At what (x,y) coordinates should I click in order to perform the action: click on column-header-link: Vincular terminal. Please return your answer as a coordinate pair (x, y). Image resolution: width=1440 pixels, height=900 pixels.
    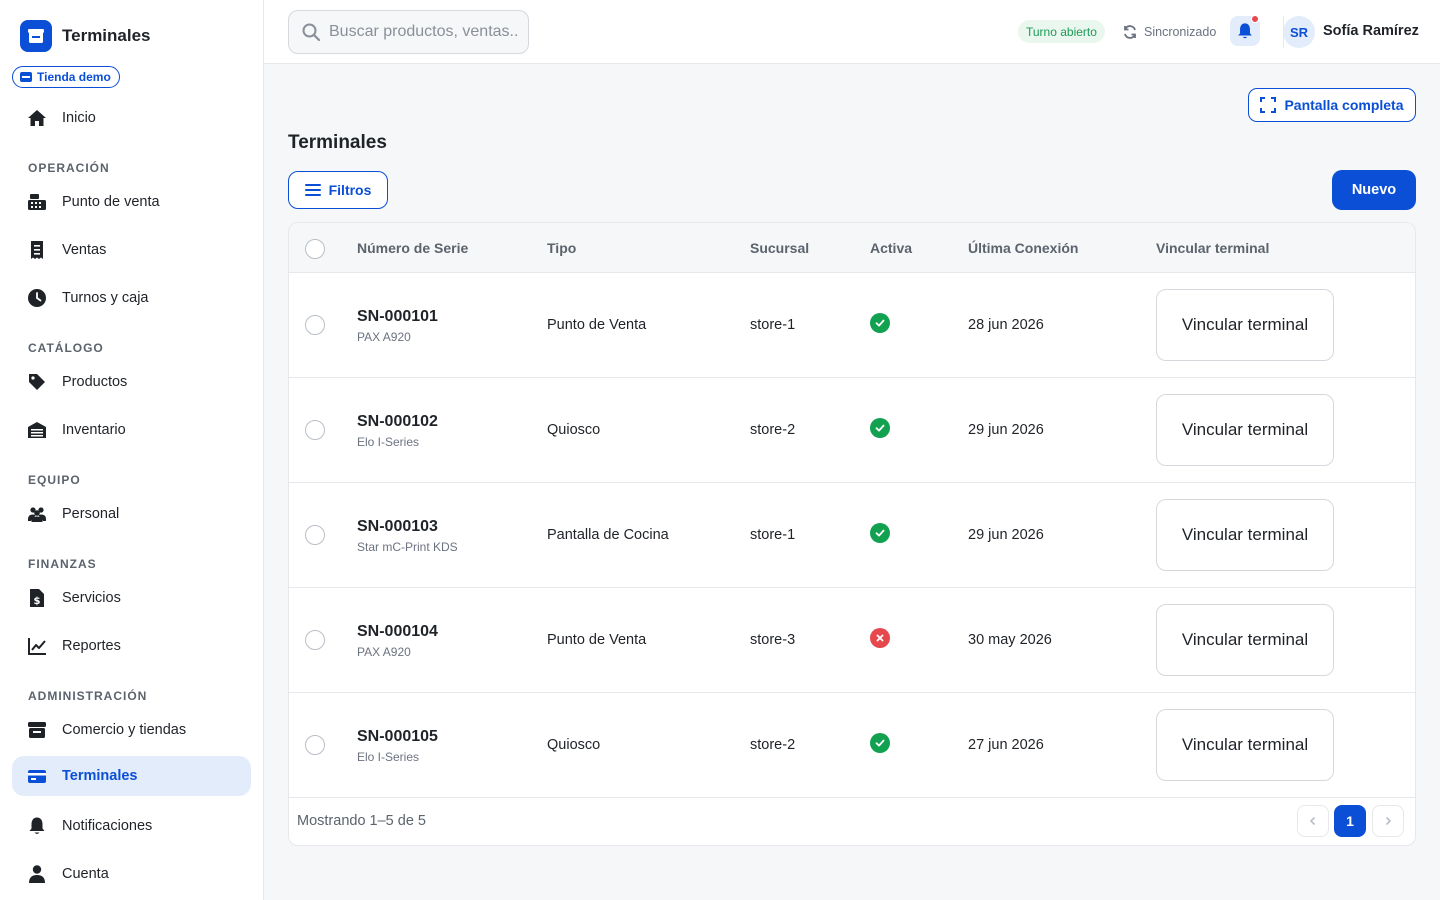
    Looking at the image, I should click on (1213, 248).